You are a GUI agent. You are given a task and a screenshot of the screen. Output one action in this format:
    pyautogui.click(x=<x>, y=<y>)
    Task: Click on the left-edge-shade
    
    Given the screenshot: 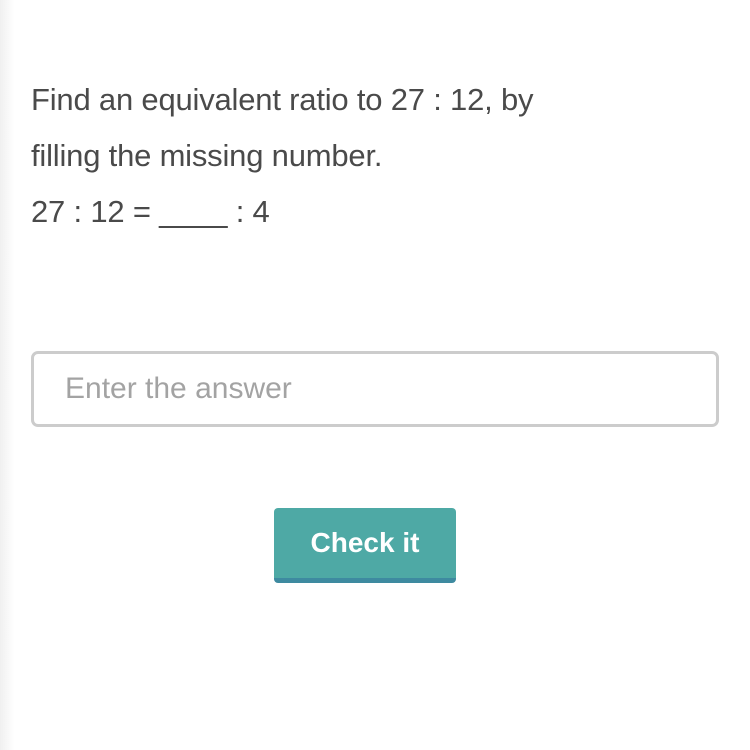 What is the action you would take?
    pyautogui.click(x=7, y=375)
    